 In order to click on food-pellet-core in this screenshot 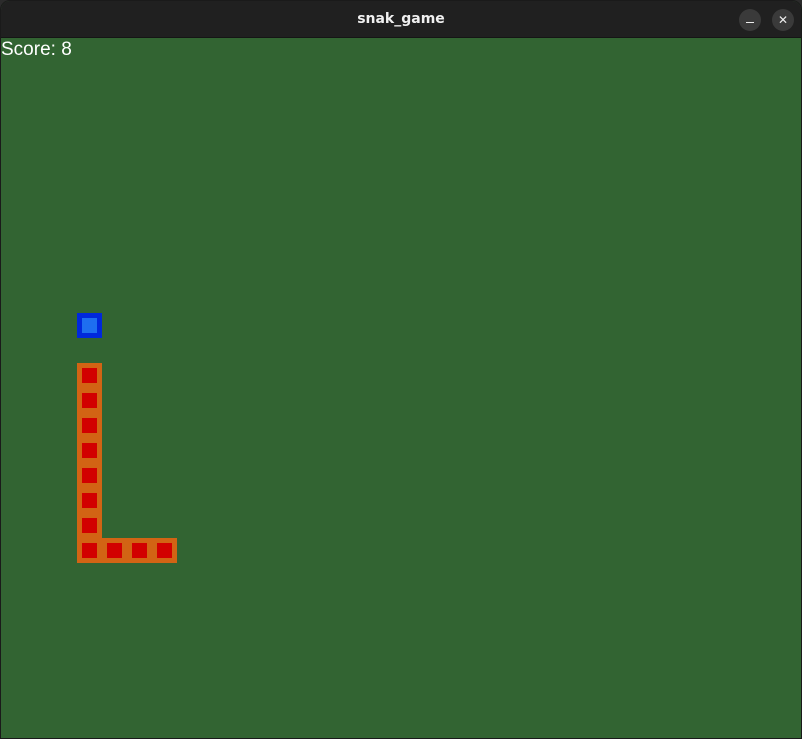, I will do `click(89, 325)`.